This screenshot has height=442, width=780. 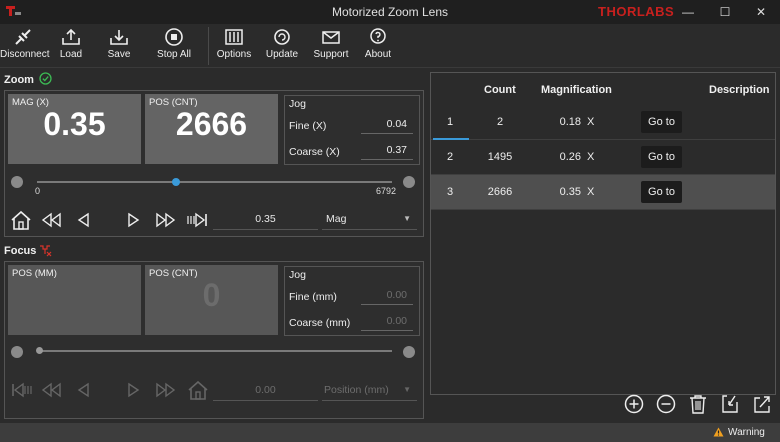 I want to click on fast-forward-icon, so click(x=166, y=220).